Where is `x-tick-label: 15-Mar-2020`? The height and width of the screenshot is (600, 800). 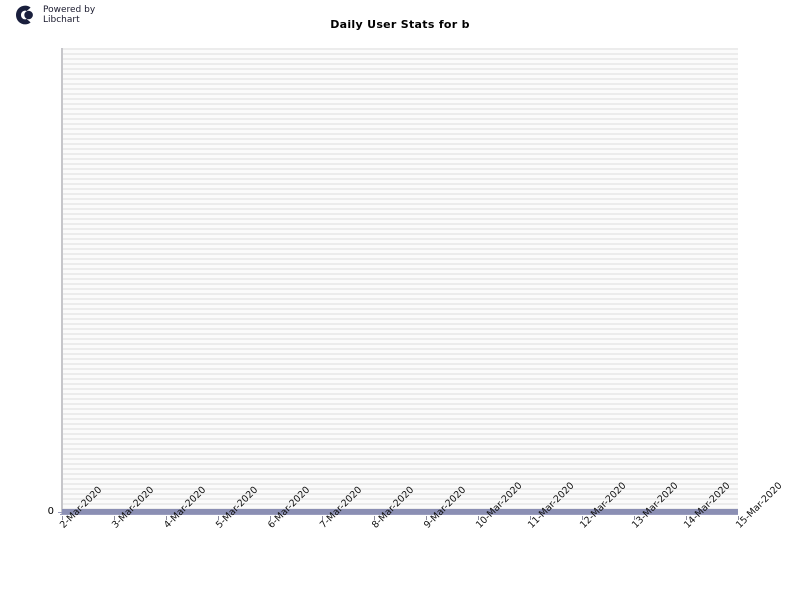
x-tick-label: 15-Mar-2020 is located at coordinates (759, 505).